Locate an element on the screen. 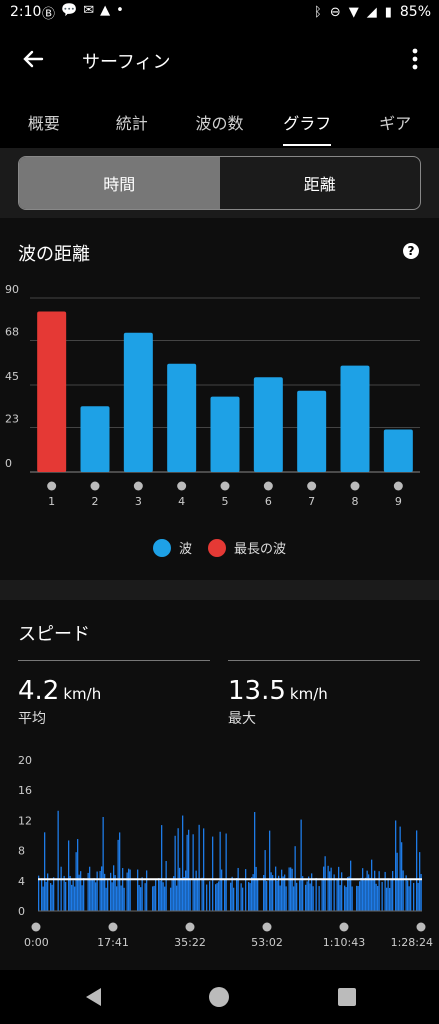 This screenshot has width=439, height=1024. chat-icon: 💬 is located at coordinates (69, 10).